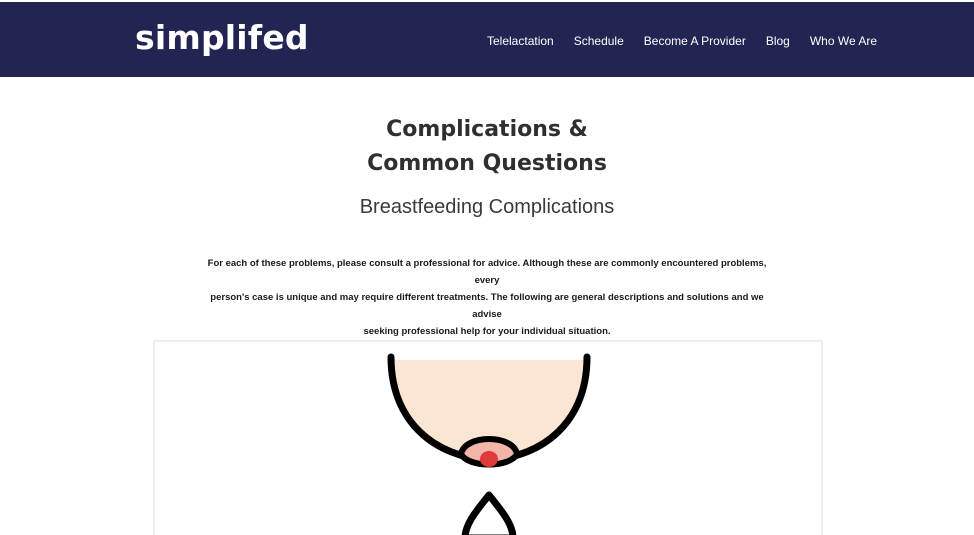  What do you see at coordinates (489, 513) in the screenshot?
I see `droplet-icon` at bounding box center [489, 513].